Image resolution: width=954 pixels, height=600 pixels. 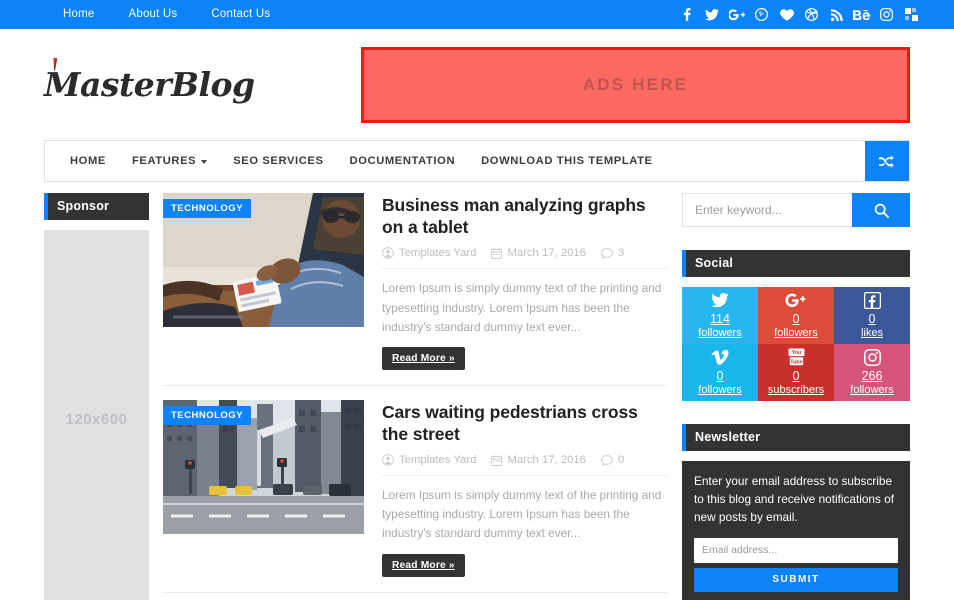 I want to click on flickr-icon, so click(x=911, y=14).